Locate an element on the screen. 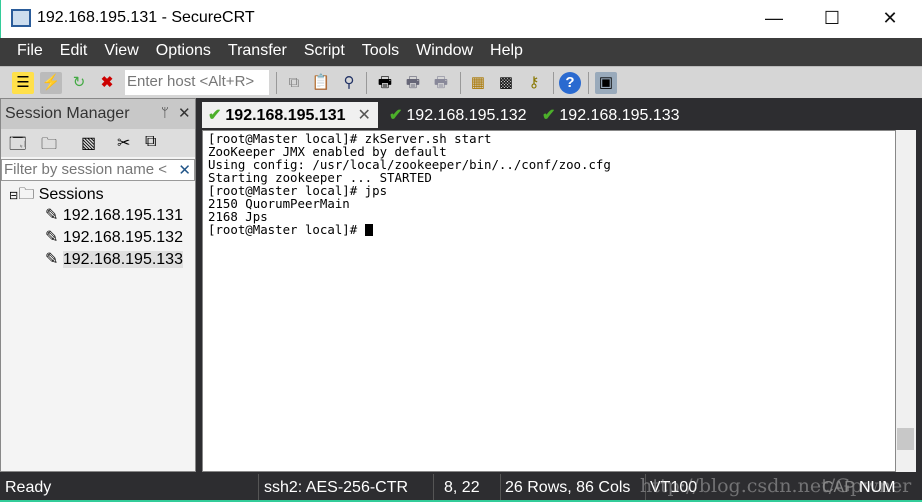 The width and height of the screenshot is (922, 502). tab-label: 192.168.195.132 is located at coordinates (466, 115).